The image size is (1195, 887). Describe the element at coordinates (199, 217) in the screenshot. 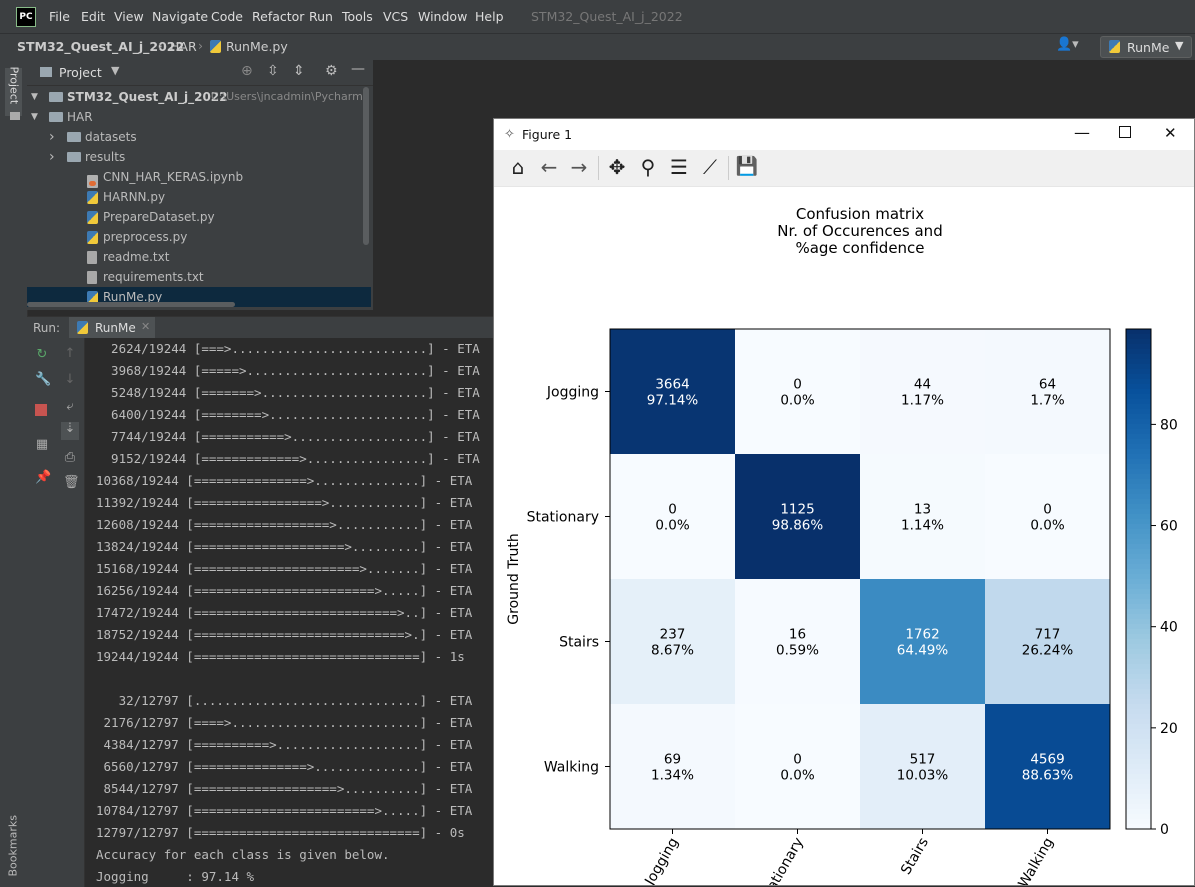

I see `tree-item: PrepareDataset.py` at that location.